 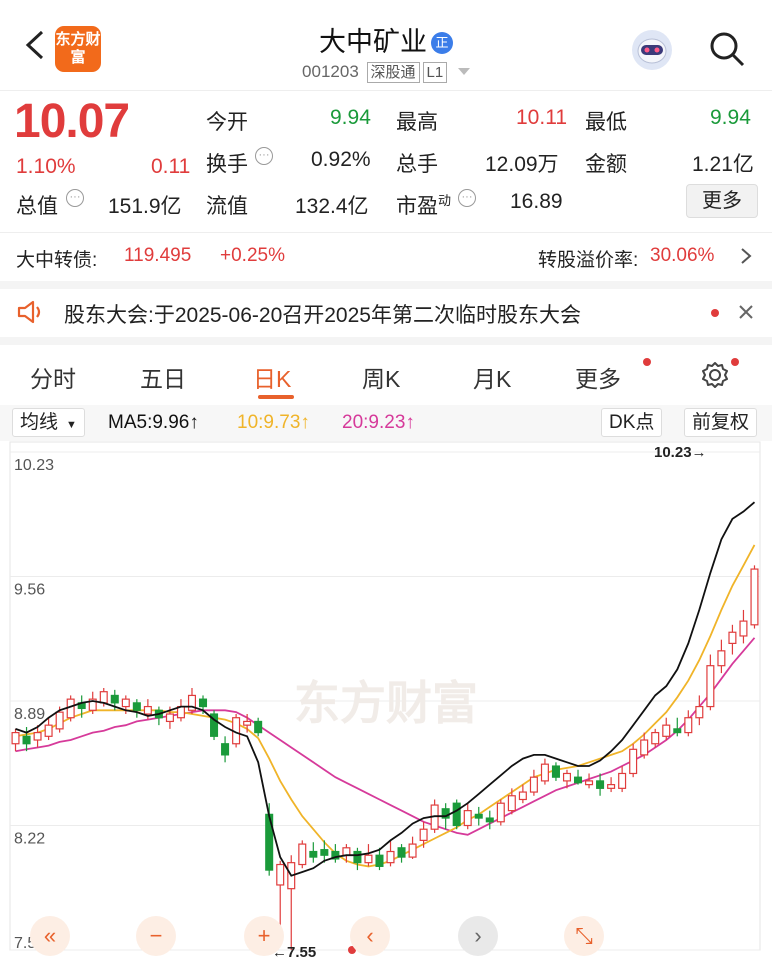 What do you see at coordinates (606, 164) in the screenshot?
I see `amount-label: 金额` at bounding box center [606, 164].